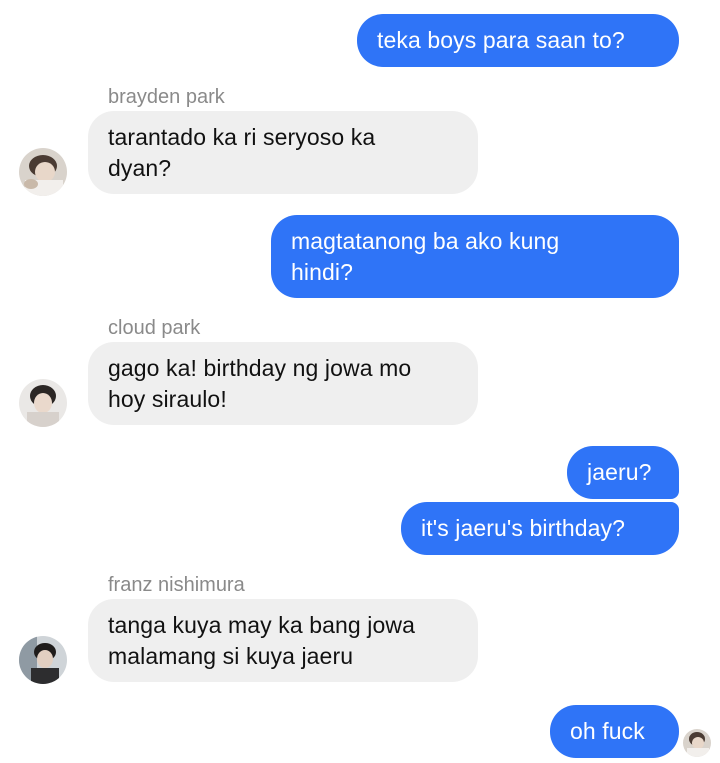  What do you see at coordinates (697, 743) in the screenshot?
I see `read-receipt-avatar` at bounding box center [697, 743].